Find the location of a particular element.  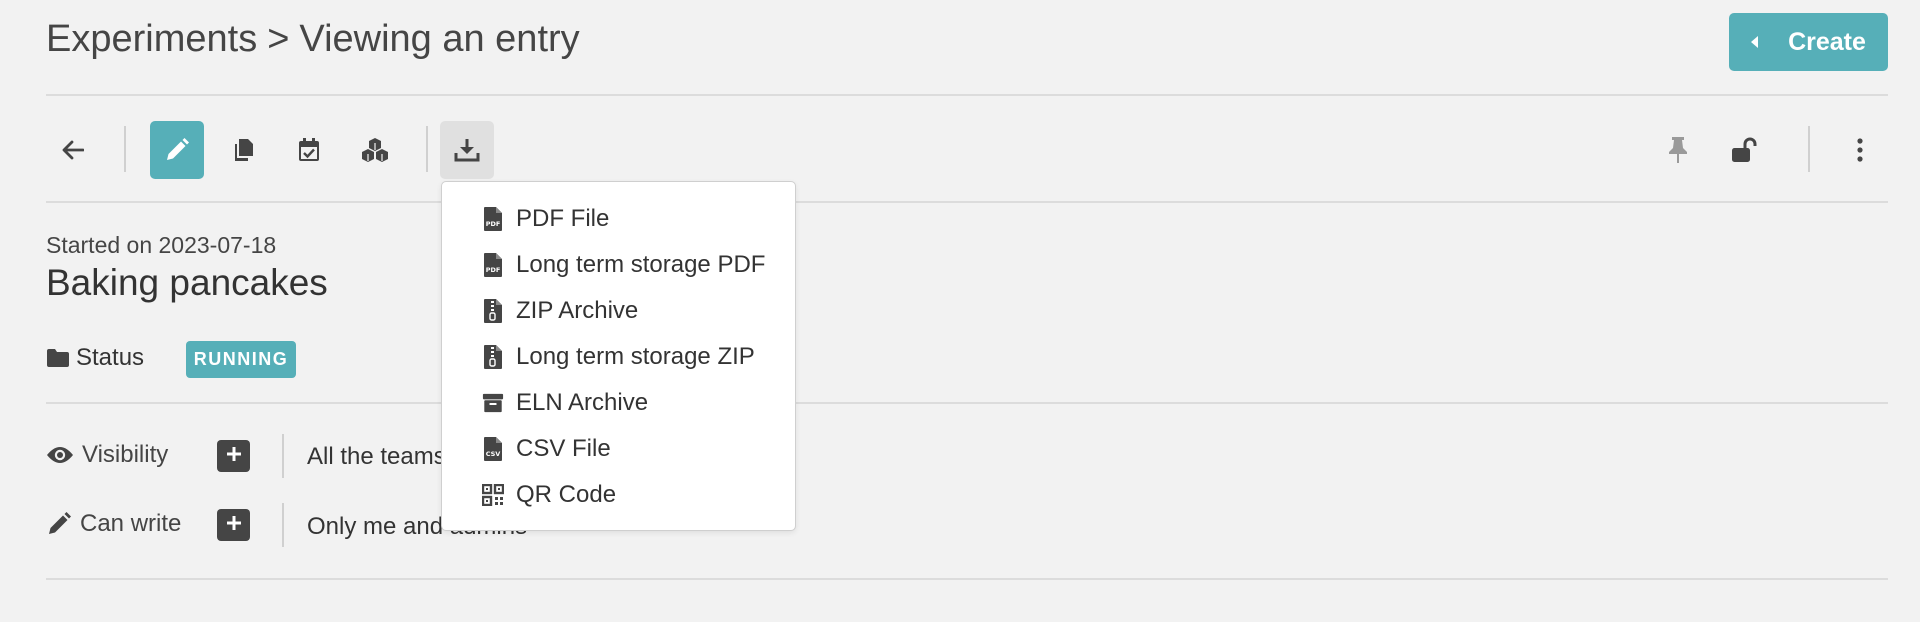

canwrite-add-button is located at coordinates (233, 525).